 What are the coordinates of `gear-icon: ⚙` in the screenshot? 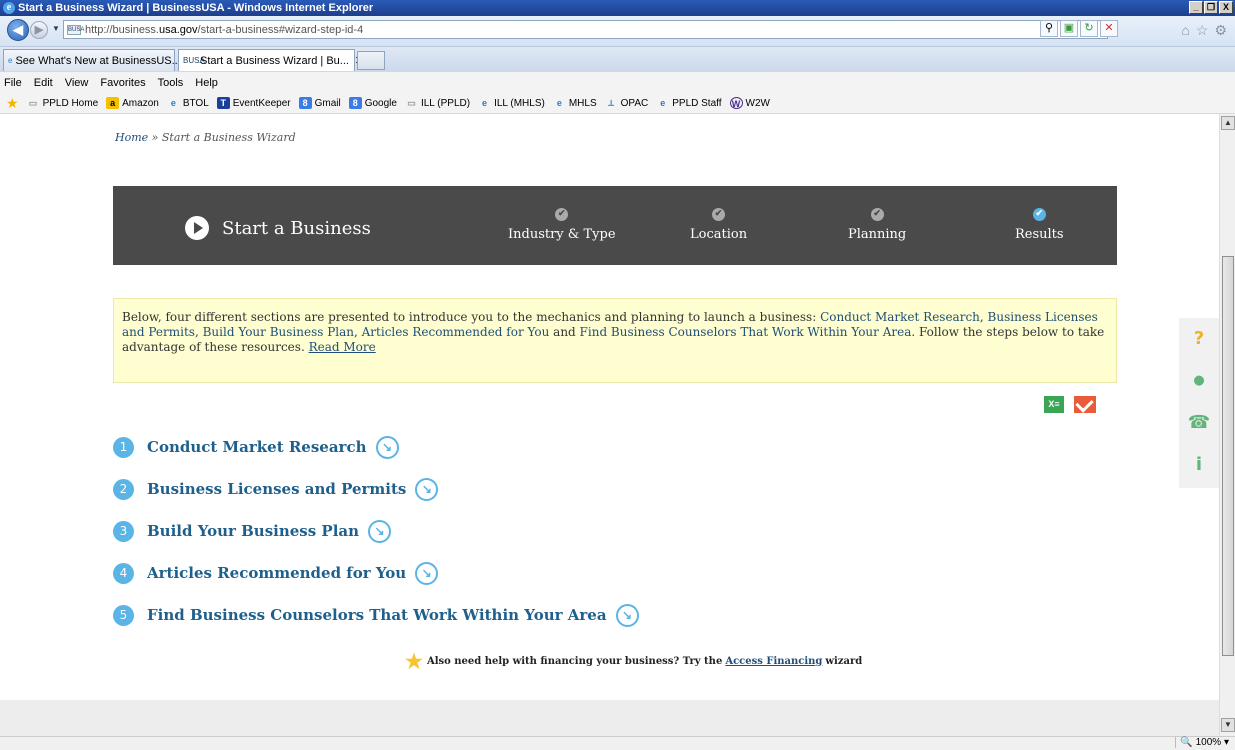 It's located at (1220, 30).